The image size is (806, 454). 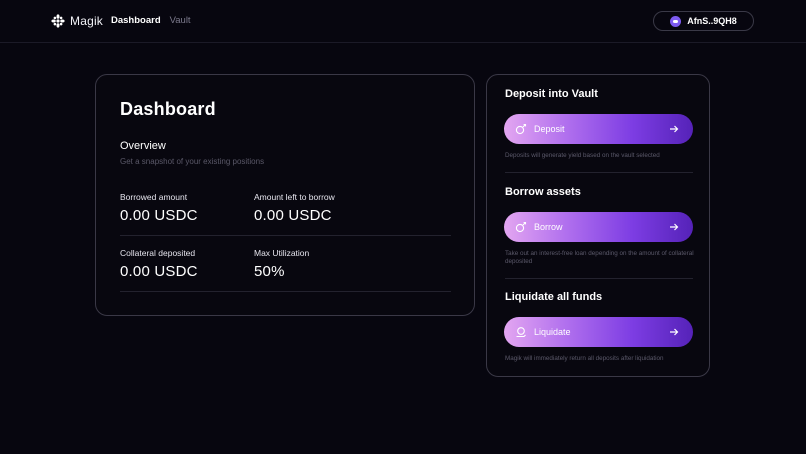 What do you see at coordinates (554, 297) in the screenshot?
I see `liquidate-section-title: Liquidate all funds` at bounding box center [554, 297].